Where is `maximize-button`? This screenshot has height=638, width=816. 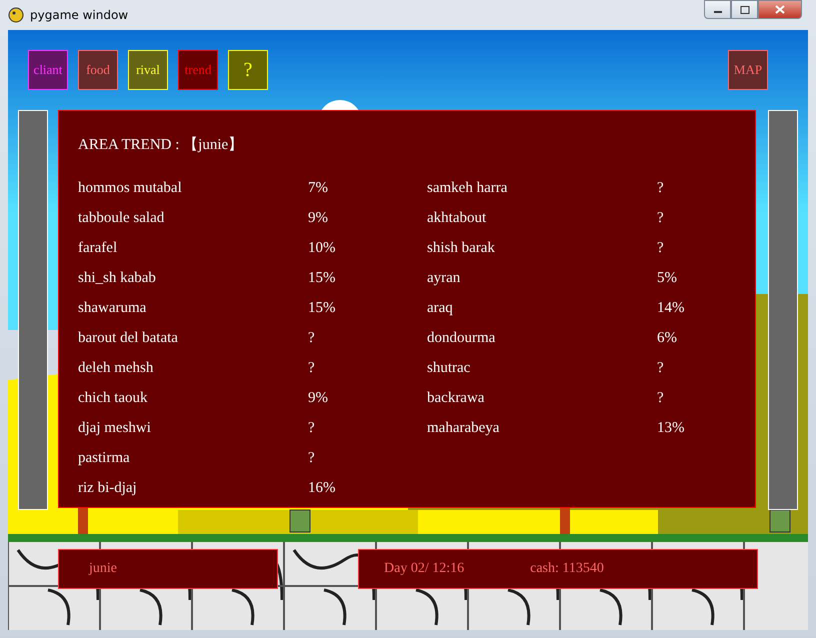 maximize-button is located at coordinates (744, 9).